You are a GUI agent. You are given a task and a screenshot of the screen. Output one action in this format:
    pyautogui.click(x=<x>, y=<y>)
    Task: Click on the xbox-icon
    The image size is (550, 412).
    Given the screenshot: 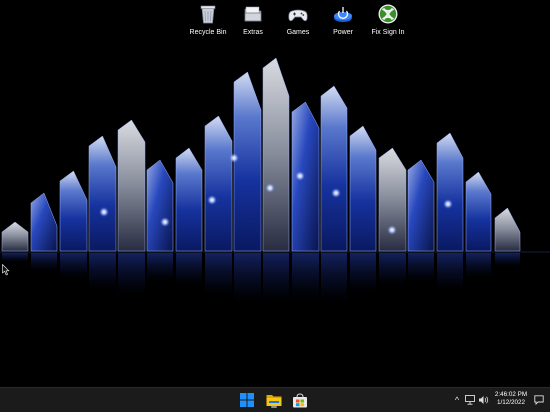 What is the action you would take?
    pyautogui.click(x=388, y=14)
    